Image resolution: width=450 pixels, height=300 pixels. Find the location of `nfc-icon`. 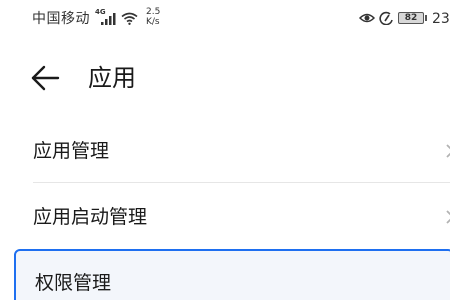

nfc-icon is located at coordinates (386, 18).